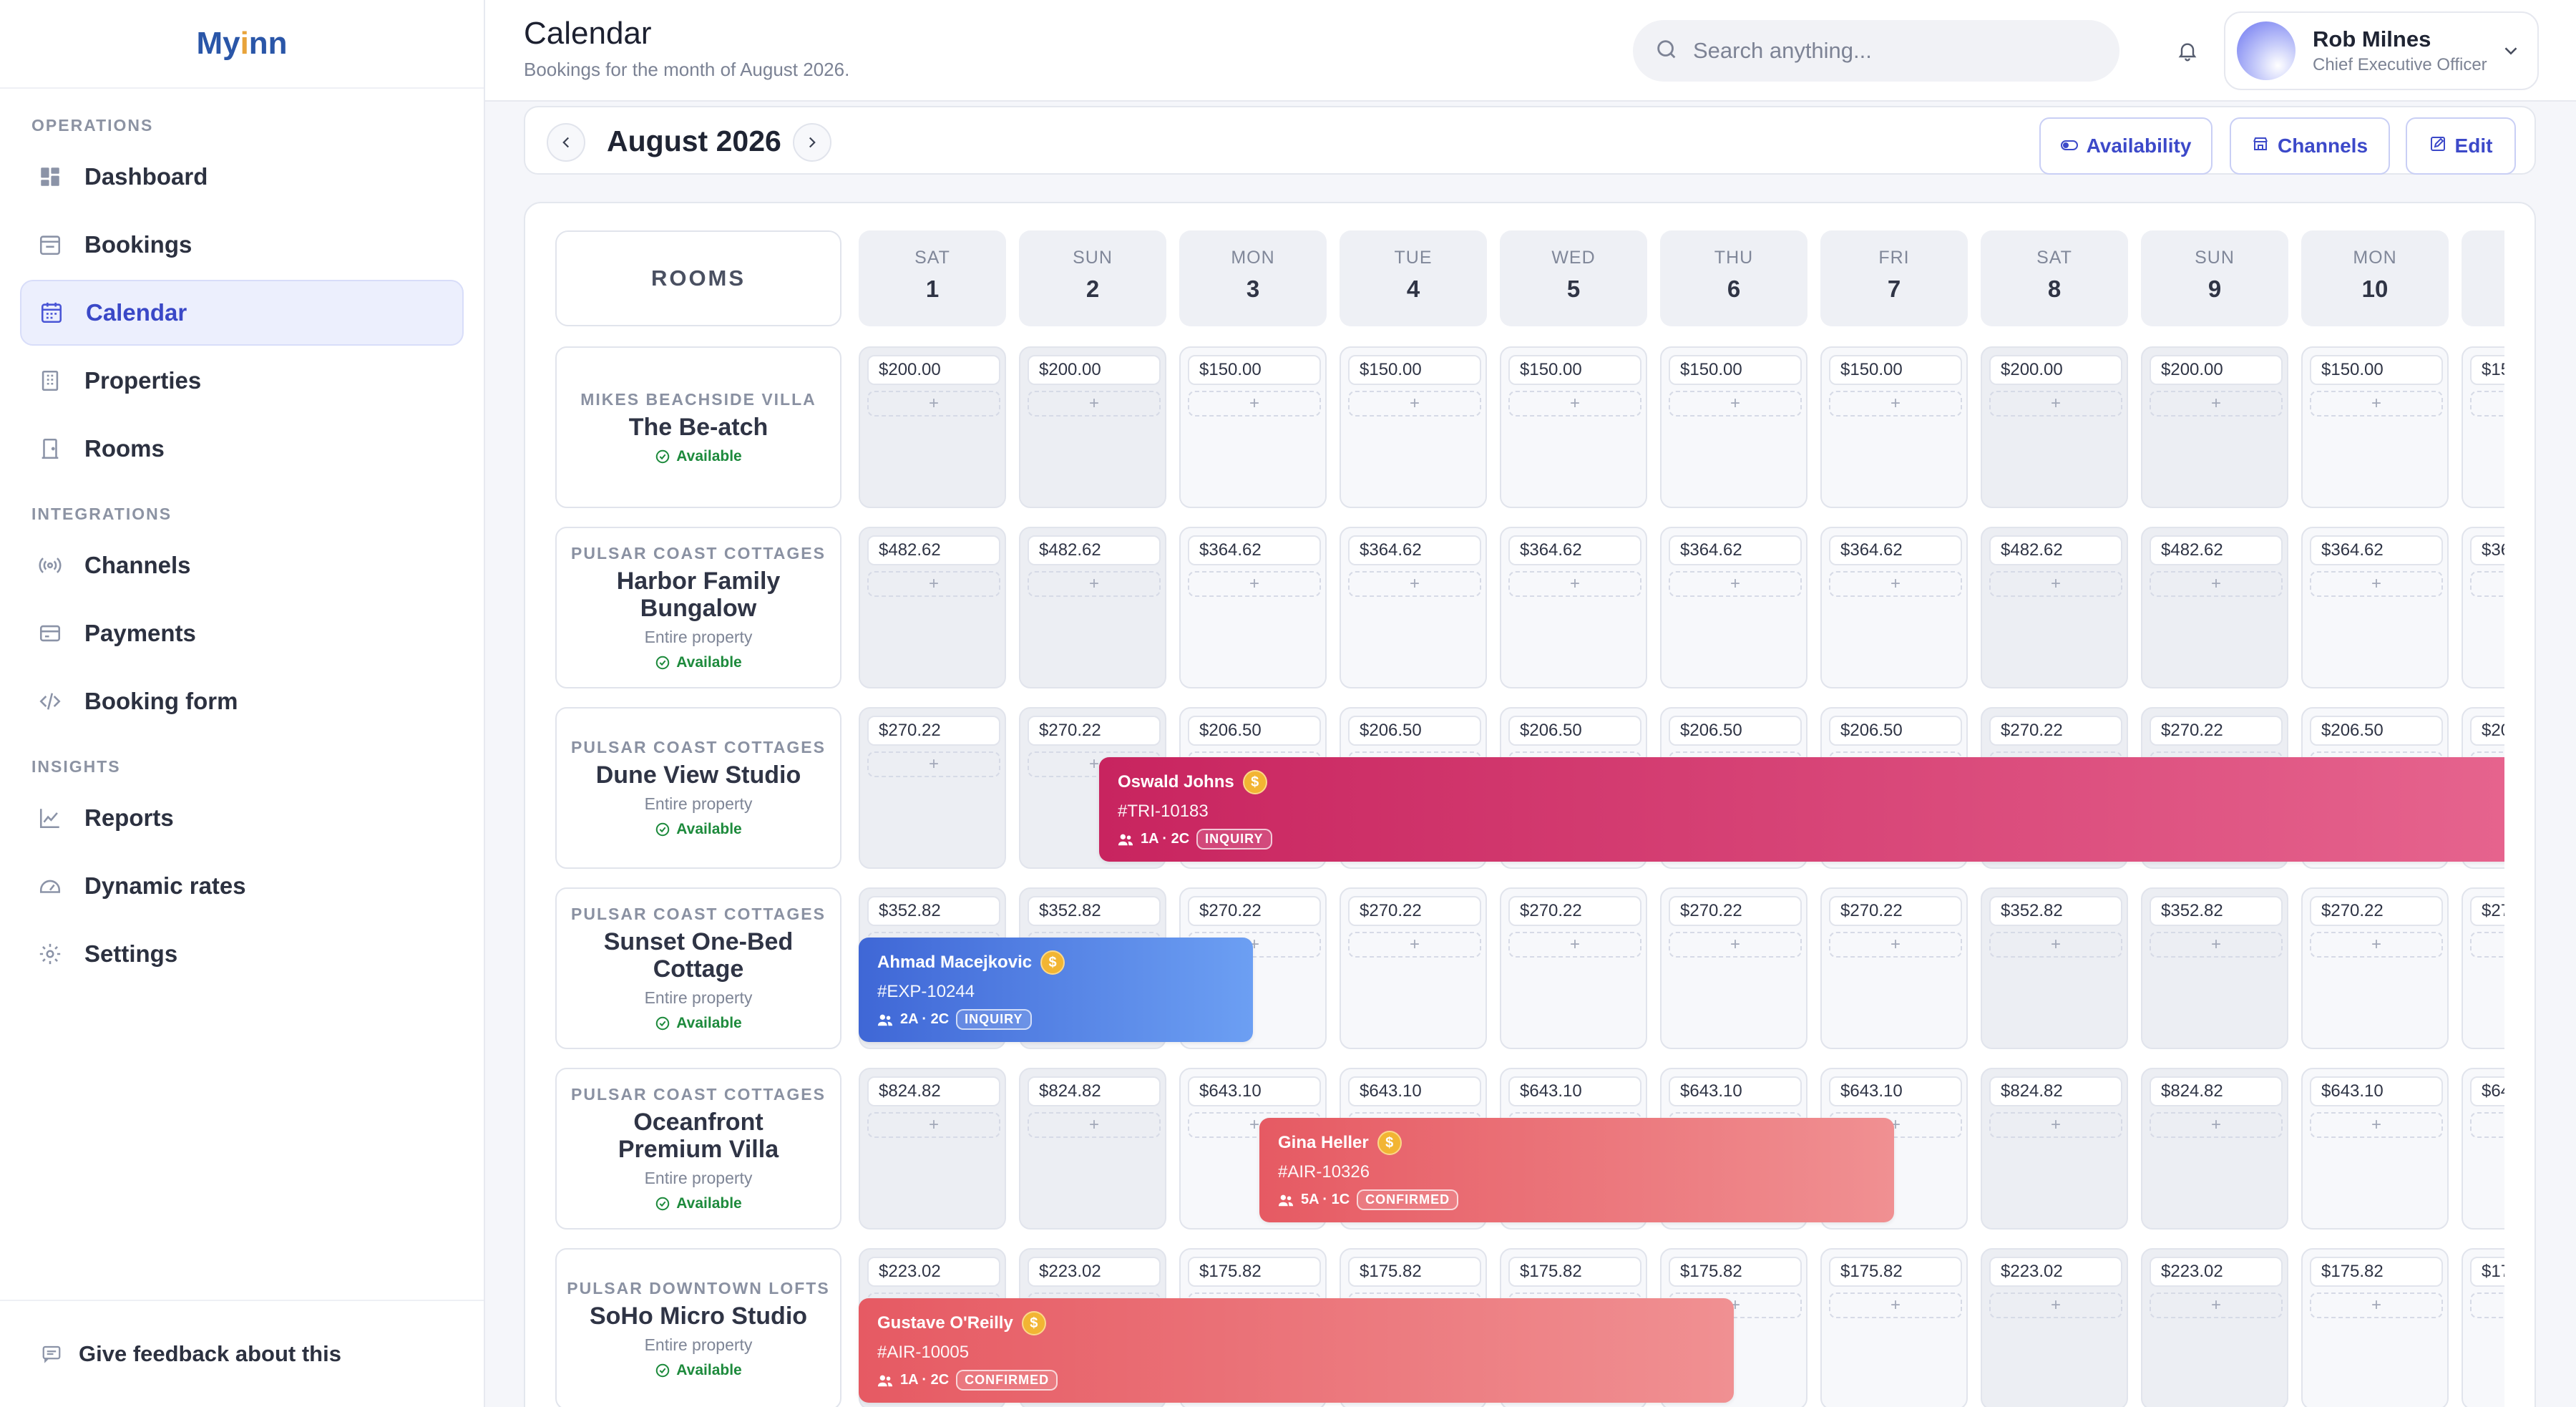  Describe the element at coordinates (812, 142) in the screenshot. I see `next-month-button` at that location.